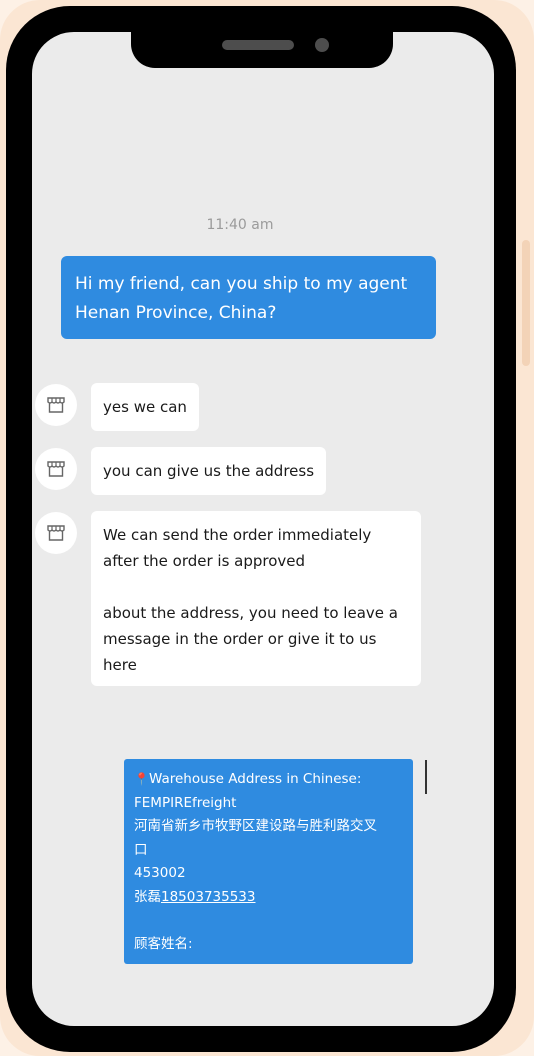 The height and width of the screenshot is (1056, 534). I want to click on incoming-message-bubble: yes we can, so click(145, 407).